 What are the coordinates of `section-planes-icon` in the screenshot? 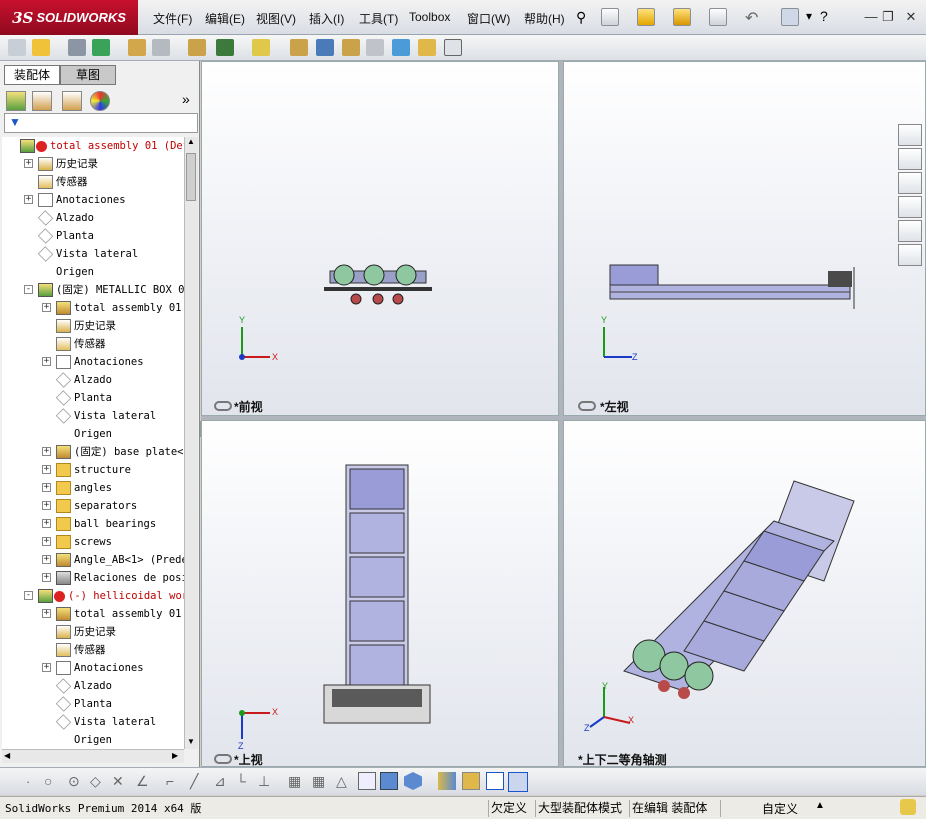 It's located at (447, 781).